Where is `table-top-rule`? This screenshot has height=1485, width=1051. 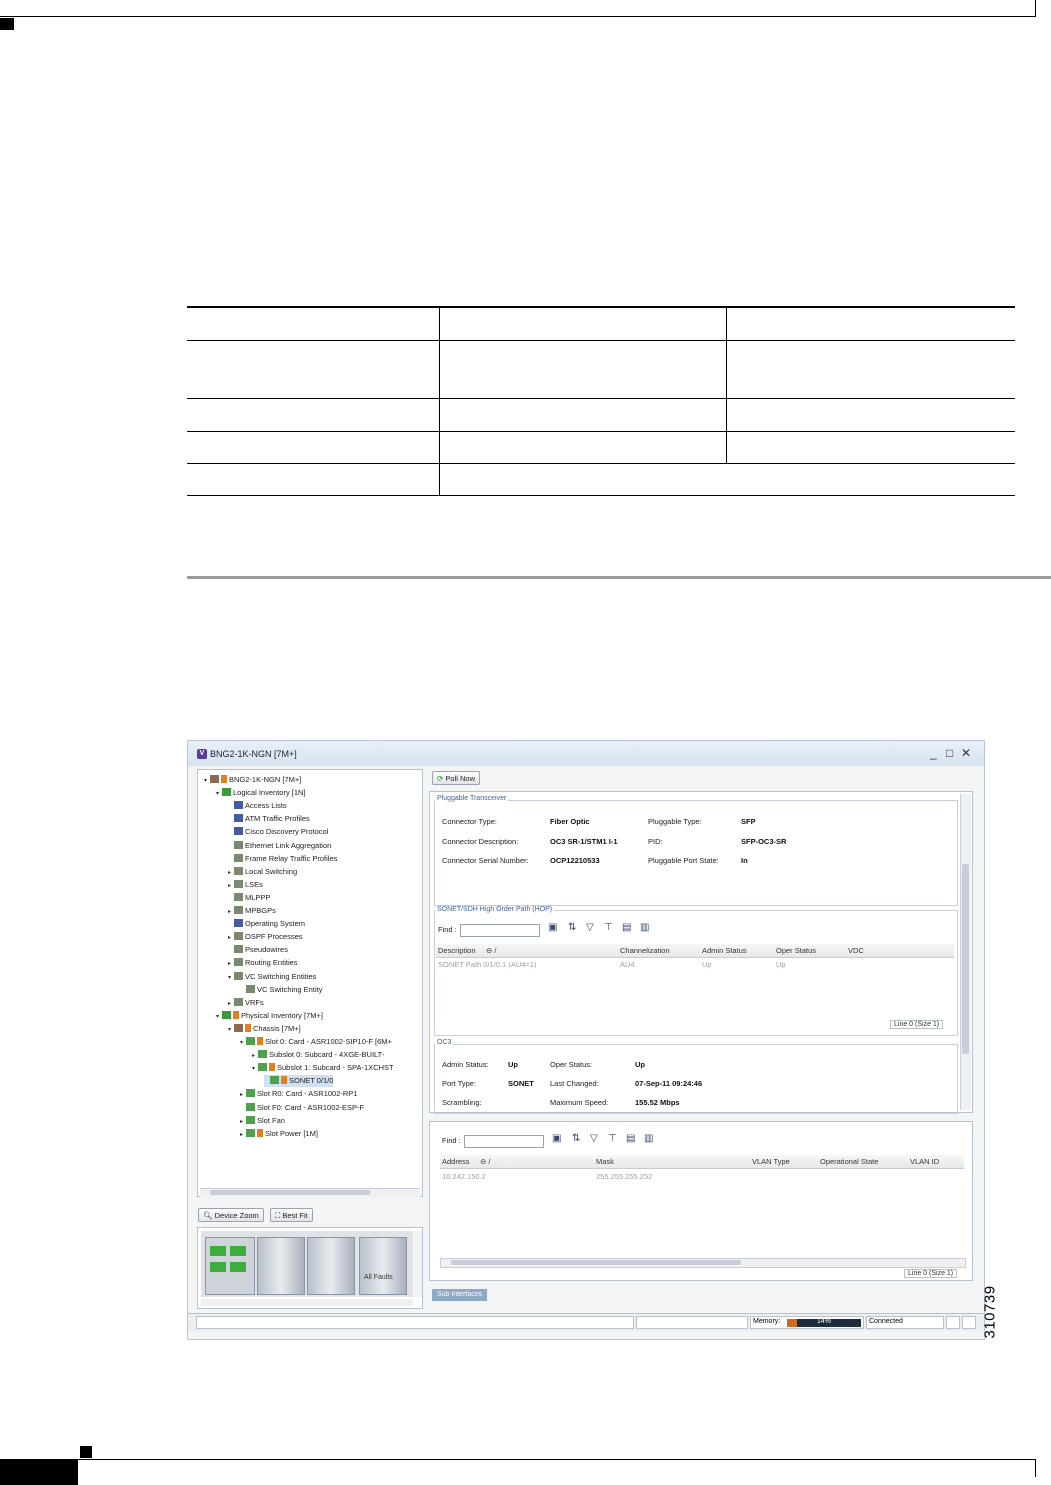
table-top-rule is located at coordinates (601, 307).